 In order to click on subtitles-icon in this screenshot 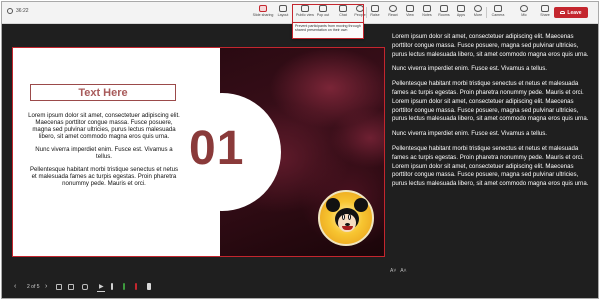, I will do `click(85, 287)`.